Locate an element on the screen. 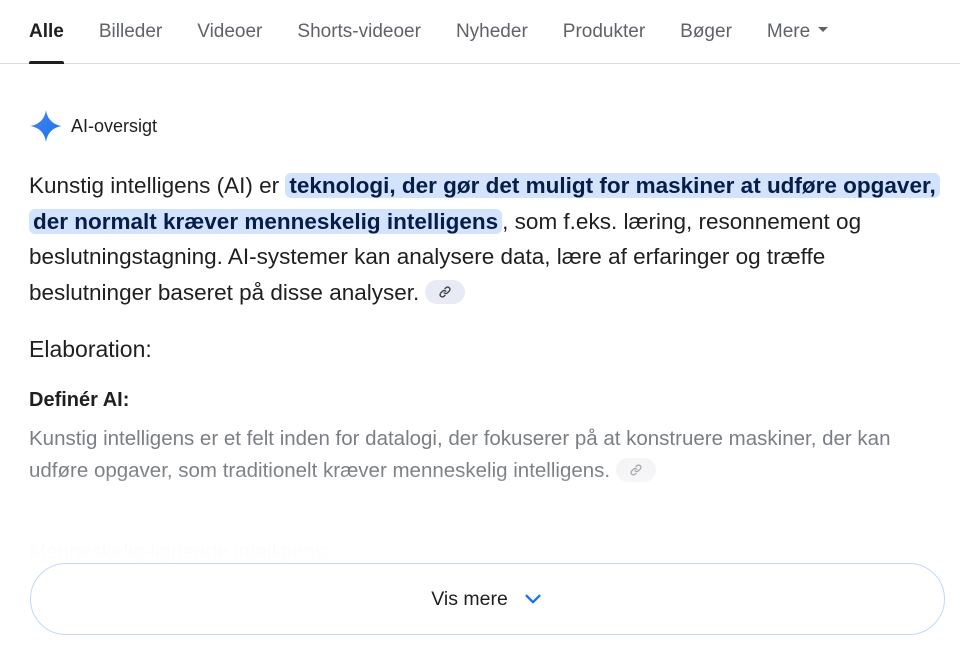 This screenshot has height=654, width=960. show-more-button: Vis mere is located at coordinates (487, 599).